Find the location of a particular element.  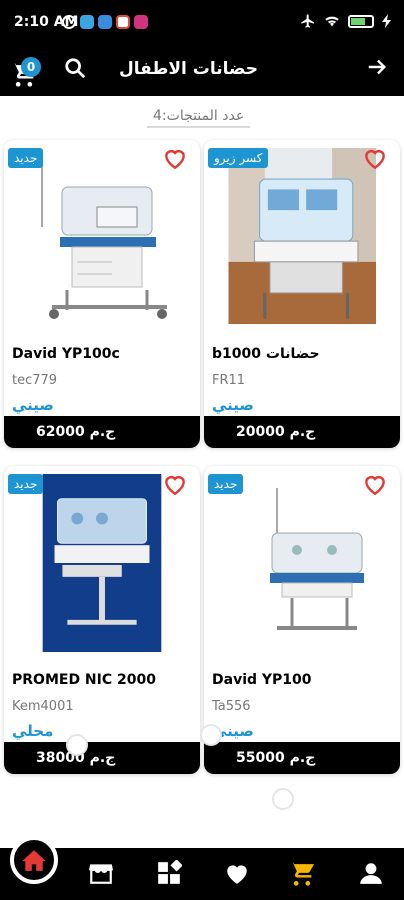

product-price: 62000 ج.م is located at coordinates (102, 432).